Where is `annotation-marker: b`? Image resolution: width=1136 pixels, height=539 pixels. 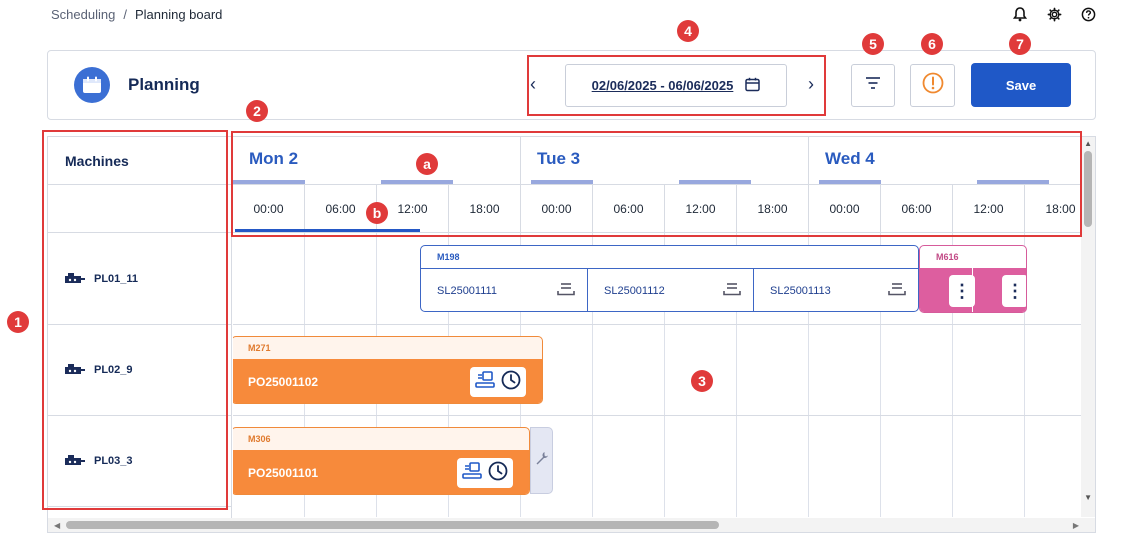 annotation-marker: b is located at coordinates (377, 213).